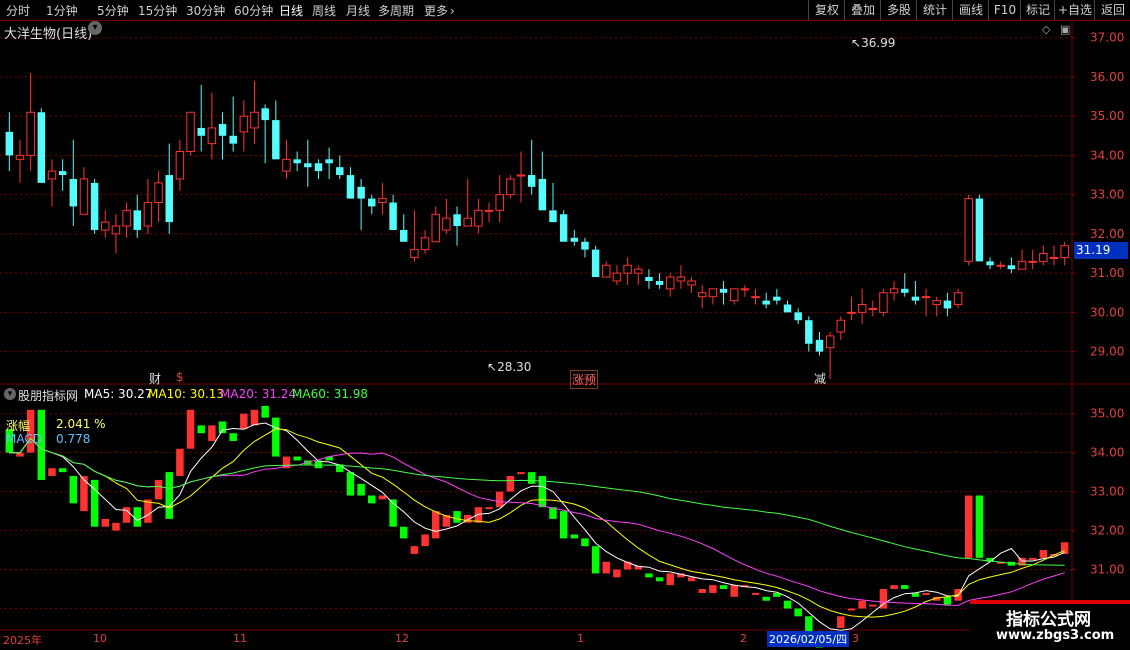 The width and height of the screenshot is (1130, 650). I want to click on high-price-annotation: ↖36.99, so click(873, 43).